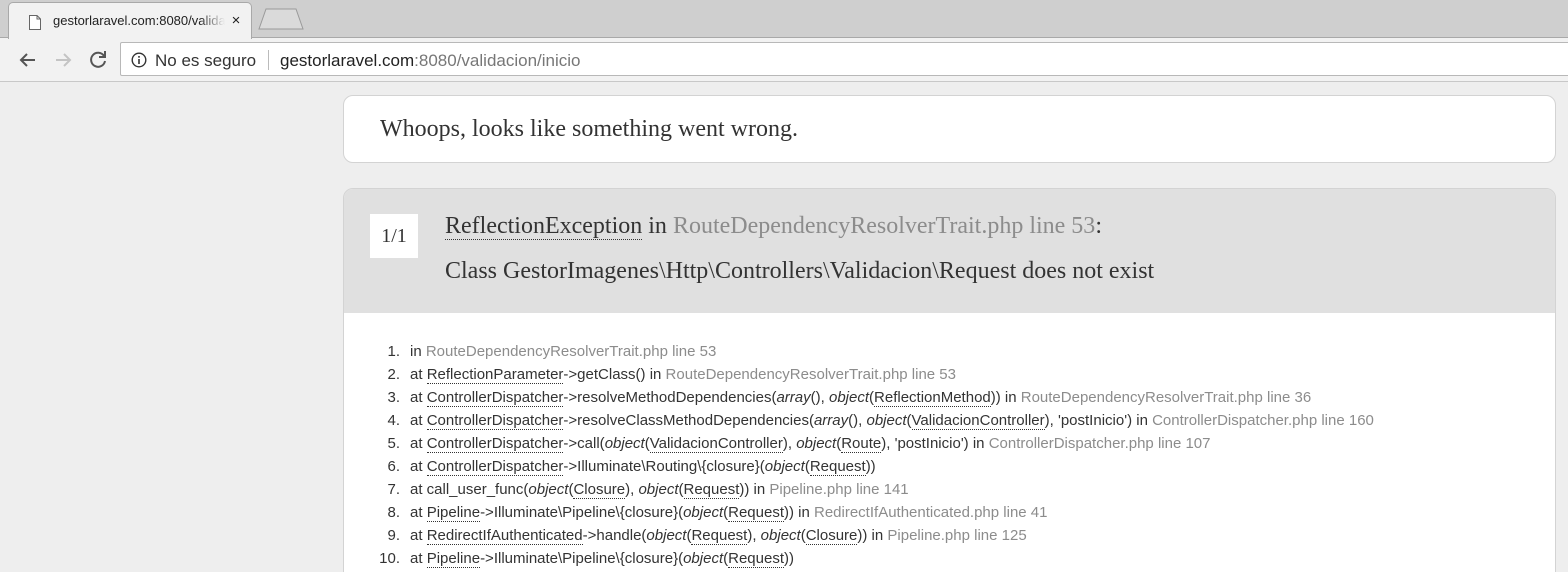  Describe the element at coordinates (469, 489) in the screenshot. I see `trace-fragment: at call_user_func(` at that location.